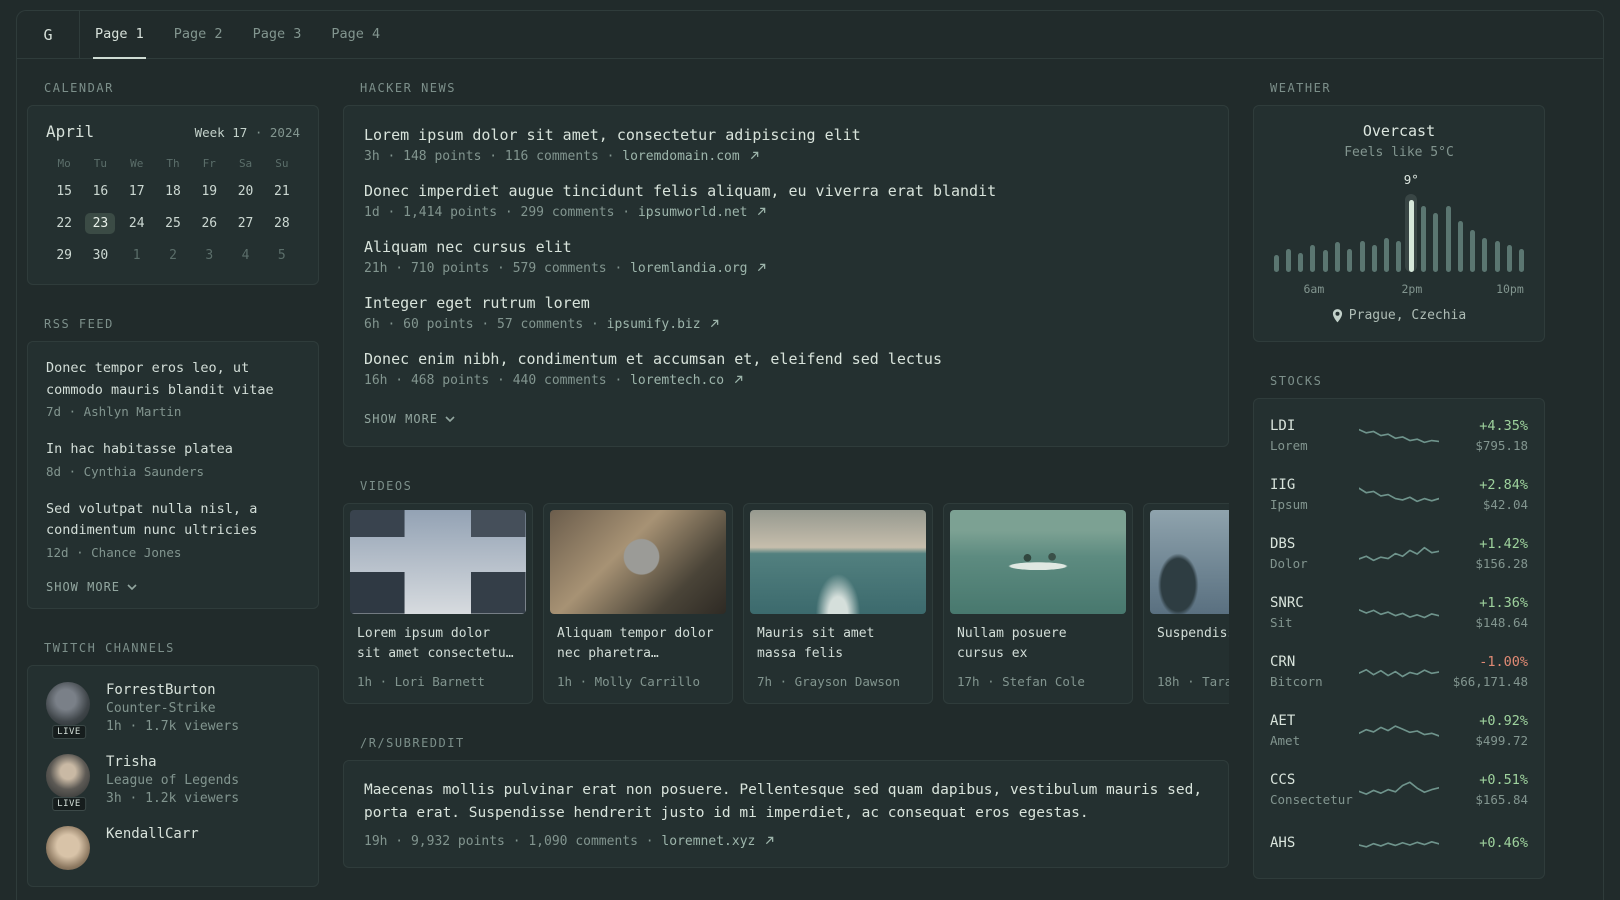  Describe the element at coordinates (245, 255) in the screenshot. I see `calendar-day-next-month: 4` at that location.